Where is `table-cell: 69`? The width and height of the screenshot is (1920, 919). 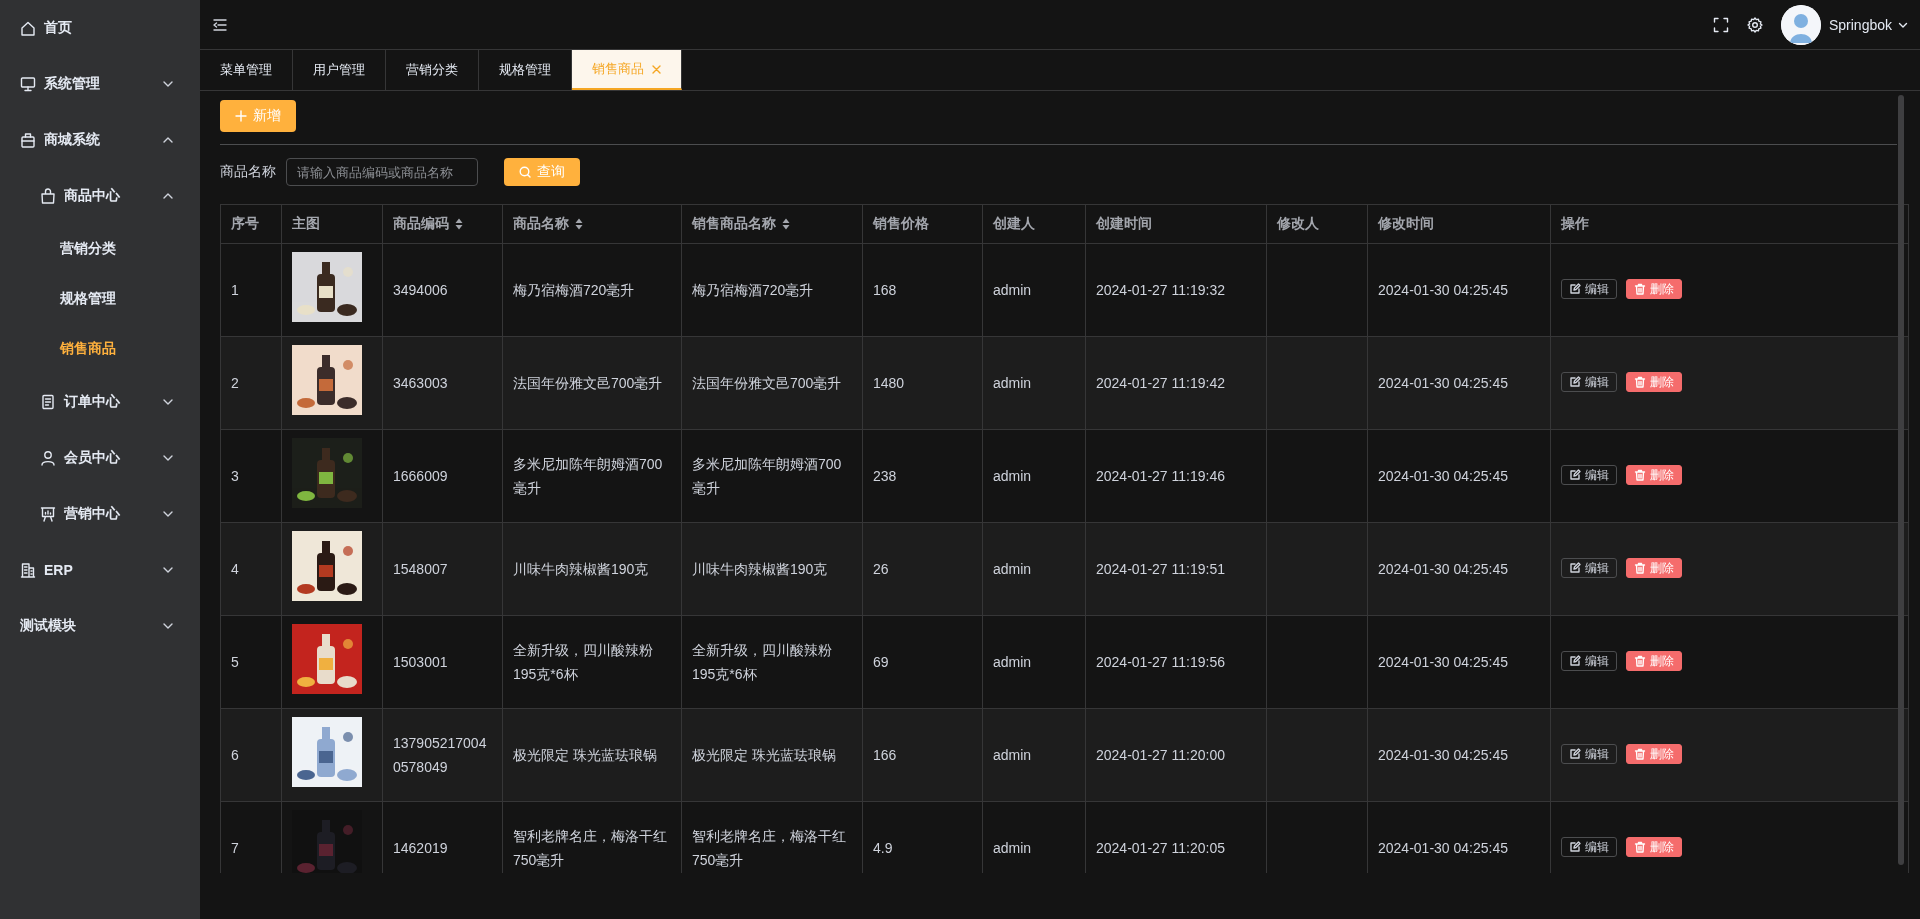 table-cell: 69 is located at coordinates (922, 662).